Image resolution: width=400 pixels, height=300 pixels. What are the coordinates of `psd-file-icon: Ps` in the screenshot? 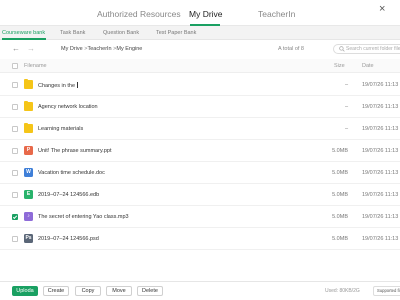 It's located at (28, 238).